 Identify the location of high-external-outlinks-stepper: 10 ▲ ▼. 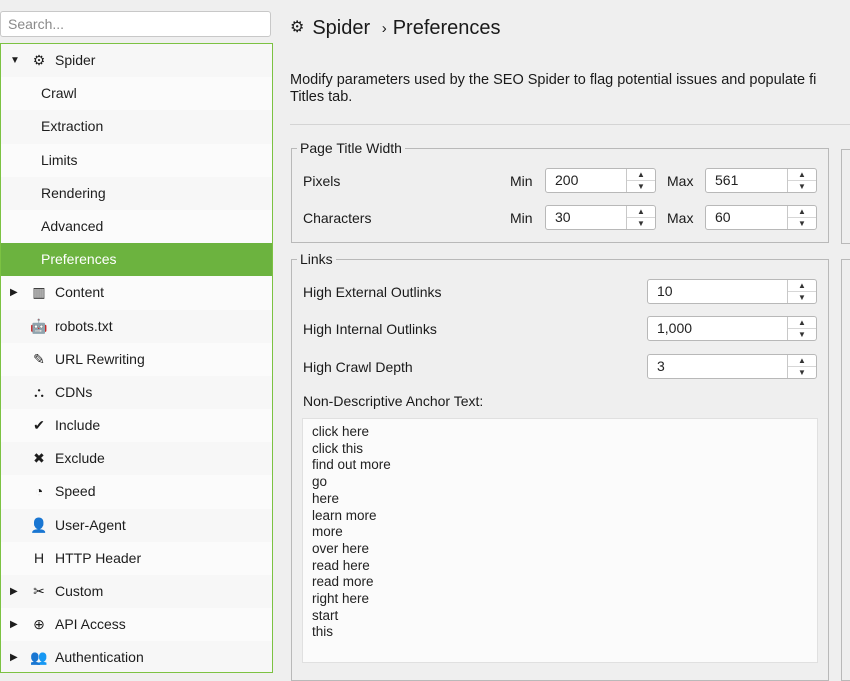
(732, 291).